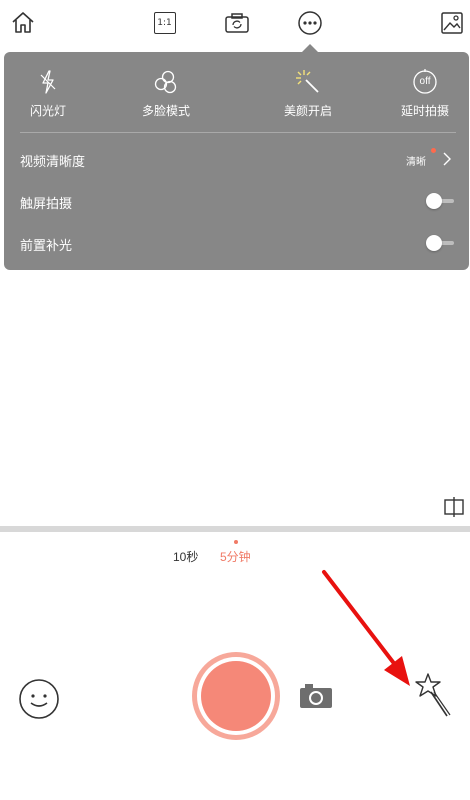 The height and width of the screenshot is (800, 470). I want to click on beauty-sparkle-icon, so click(308, 82).